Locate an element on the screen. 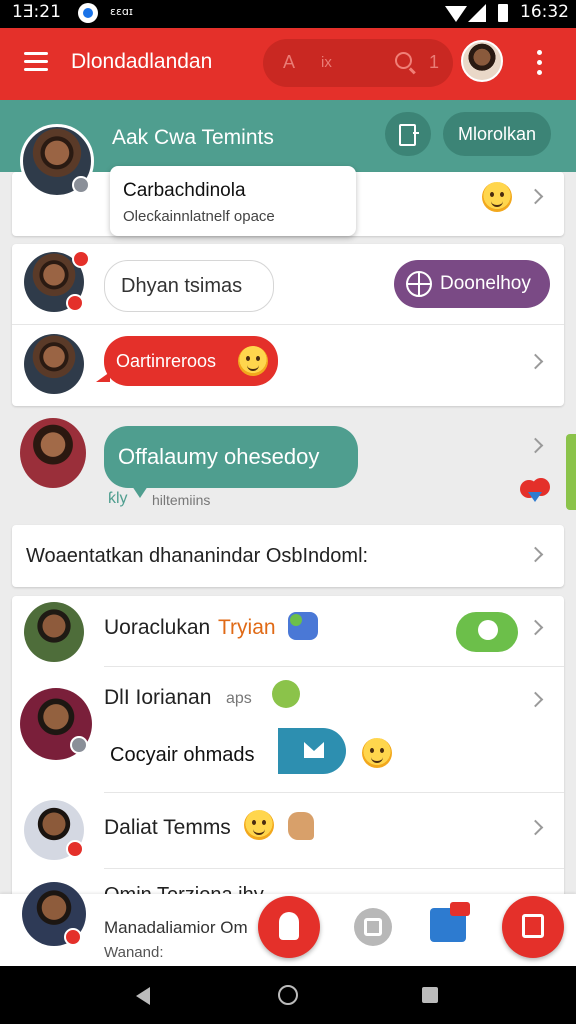  side-handle is located at coordinates (571, 472).